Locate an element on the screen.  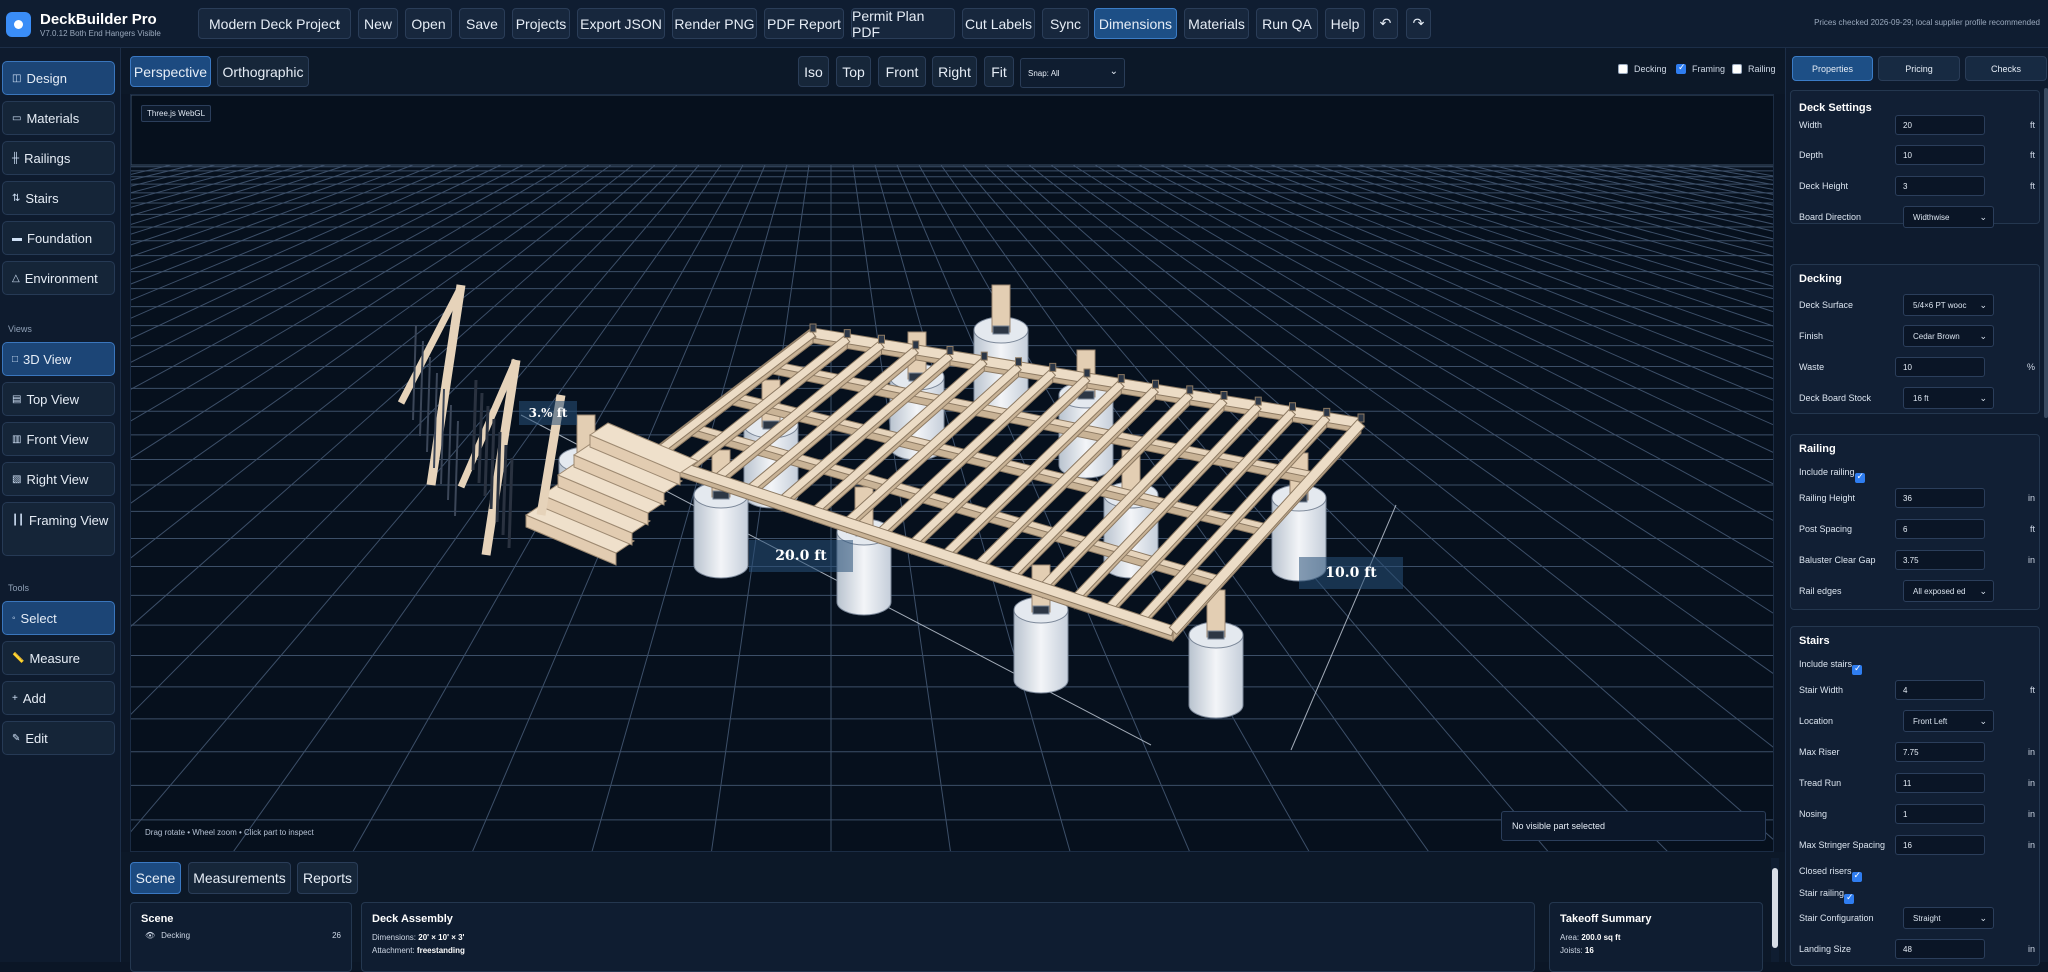
toggle-framing: Framing is located at coordinates (1700, 68).